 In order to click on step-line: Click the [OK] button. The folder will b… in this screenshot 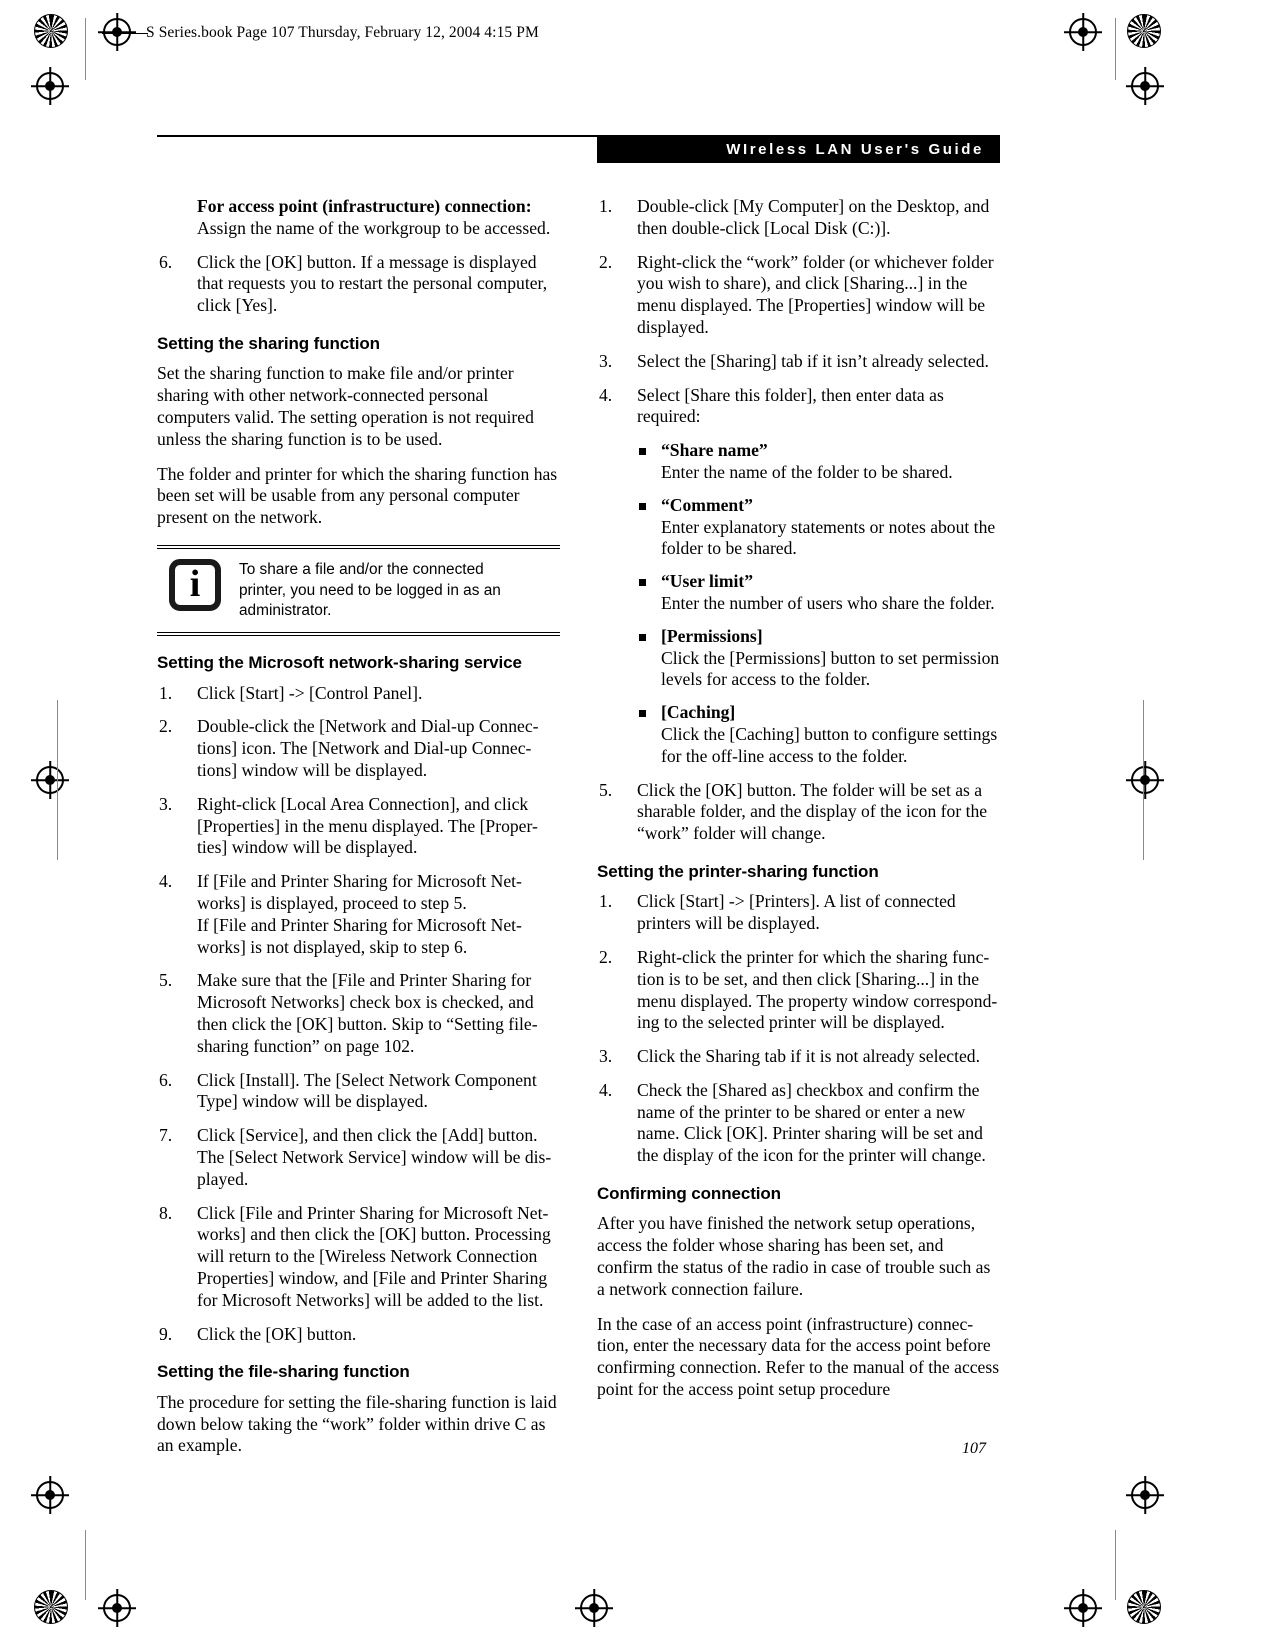, I will do `click(810, 789)`.